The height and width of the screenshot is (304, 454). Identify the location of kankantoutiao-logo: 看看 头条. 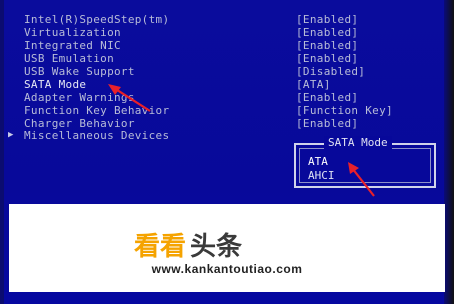
(188, 246).